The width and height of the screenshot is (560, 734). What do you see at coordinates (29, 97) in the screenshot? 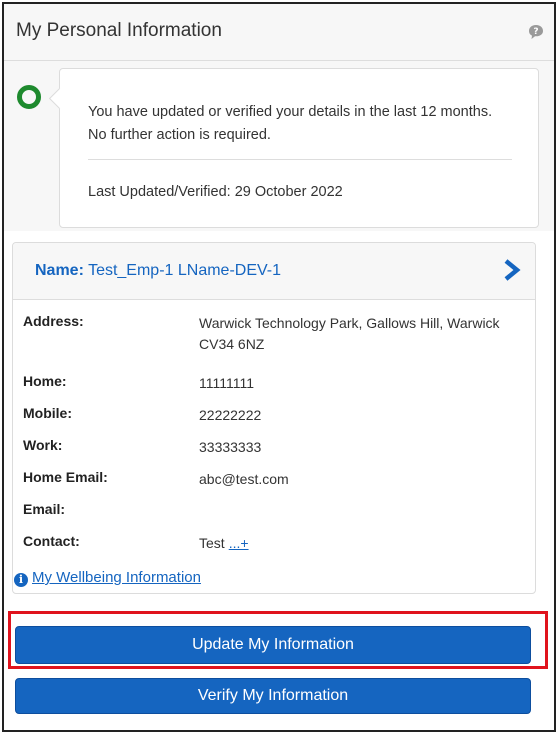
I see `circle-ring-icon` at bounding box center [29, 97].